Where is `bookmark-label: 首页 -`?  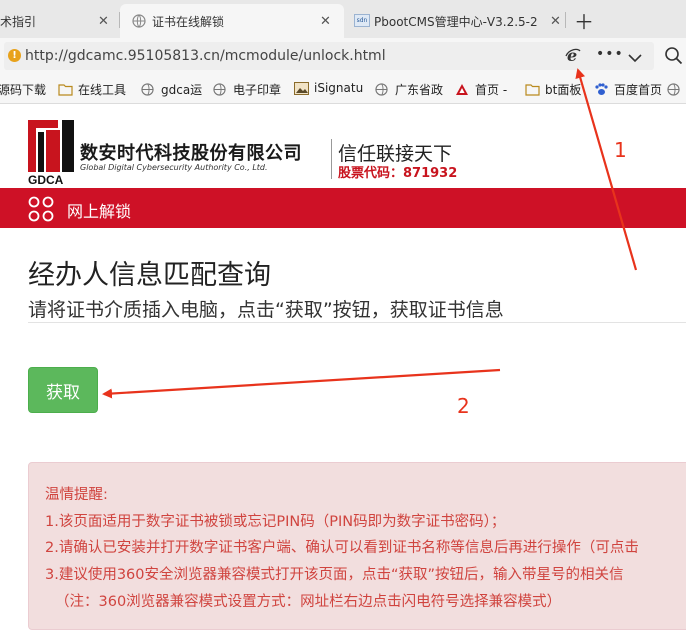
bookmark-label: 首页 - is located at coordinates (491, 90).